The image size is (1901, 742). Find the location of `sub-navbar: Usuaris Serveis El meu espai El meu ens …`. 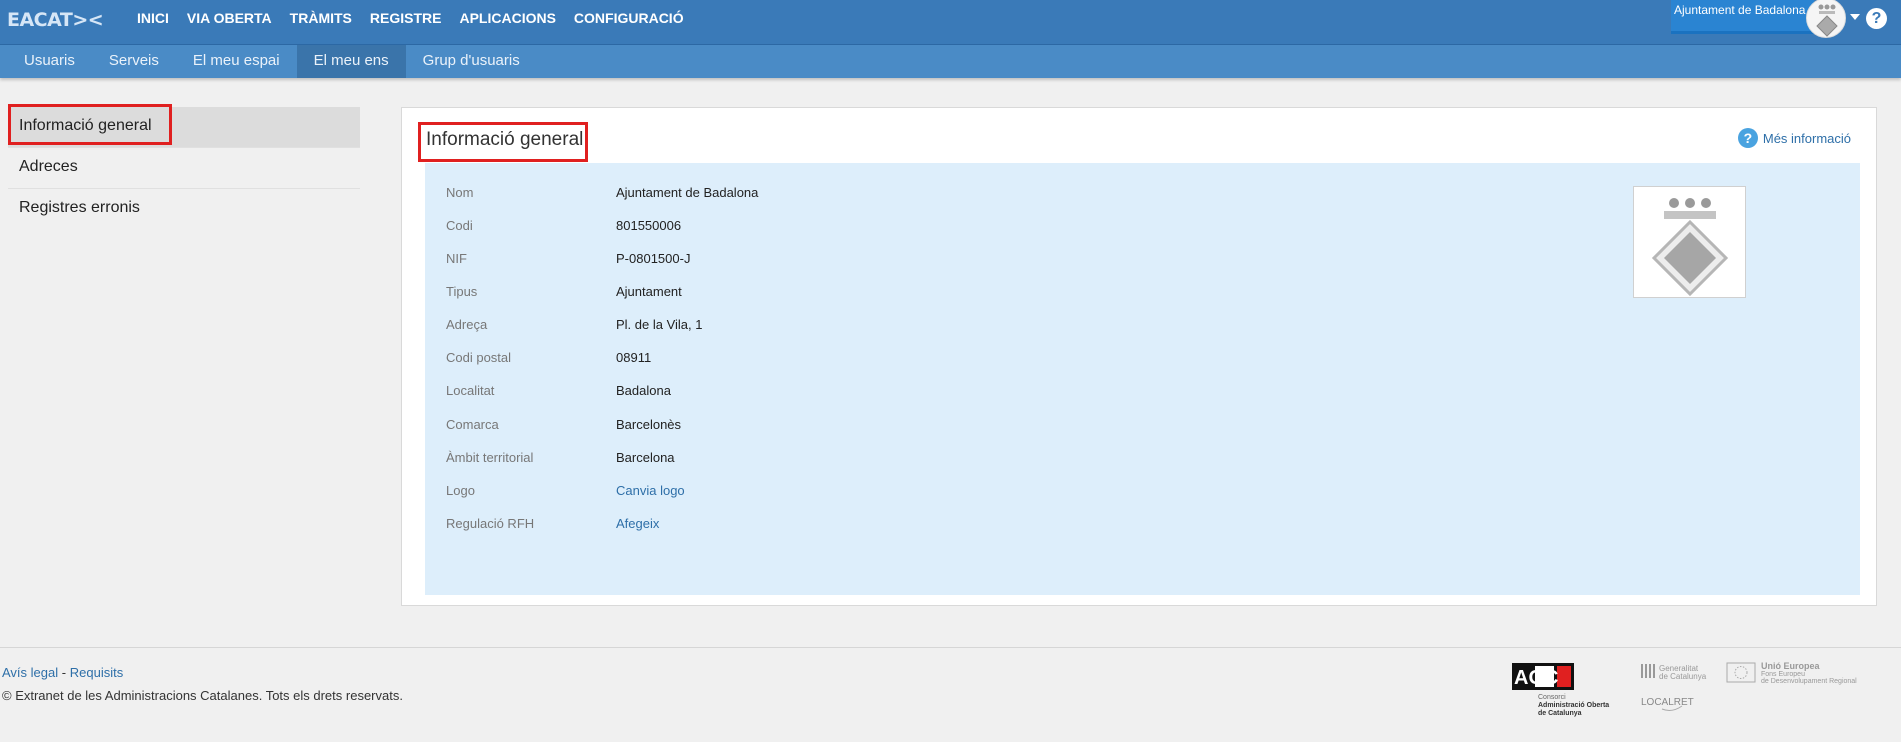

sub-navbar: Usuaris Serveis El meu espai El meu ens … is located at coordinates (950, 61).